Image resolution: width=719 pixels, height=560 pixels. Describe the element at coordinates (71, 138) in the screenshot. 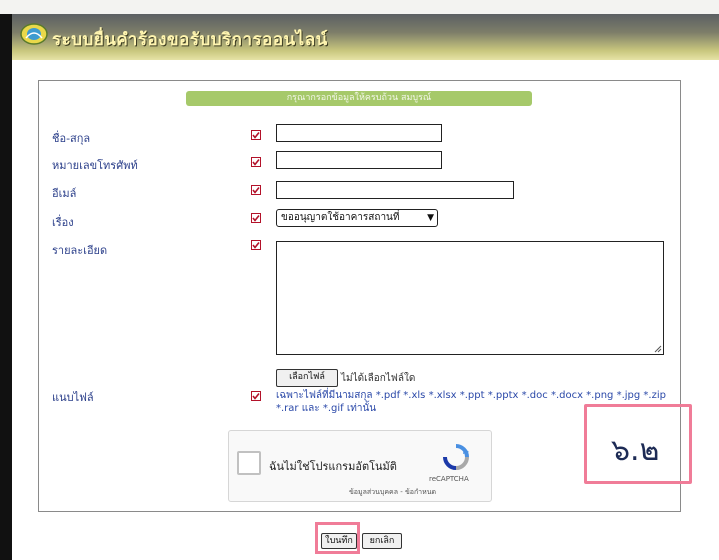

I see `name-label: ชื่อ-สกุล` at that location.